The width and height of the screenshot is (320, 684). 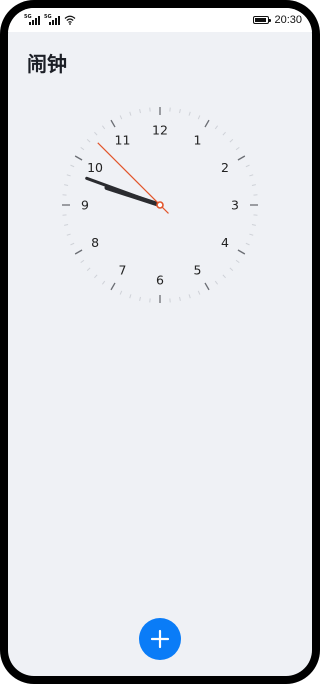 What do you see at coordinates (225, 242) in the screenshot?
I see `clock-numeral: 4` at bounding box center [225, 242].